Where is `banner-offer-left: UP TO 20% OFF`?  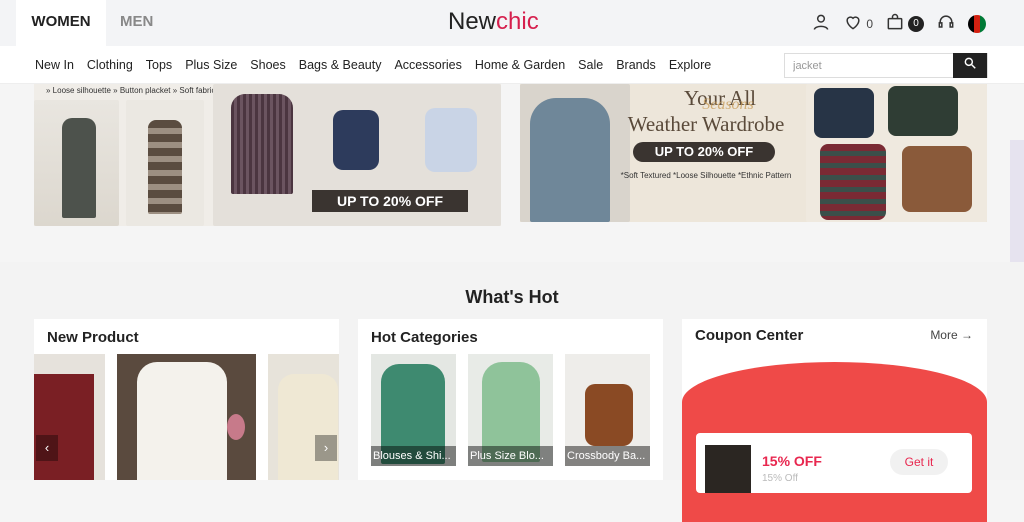
banner-offer-left: UP TO 20% OFF is located at coordinates (390, 201).